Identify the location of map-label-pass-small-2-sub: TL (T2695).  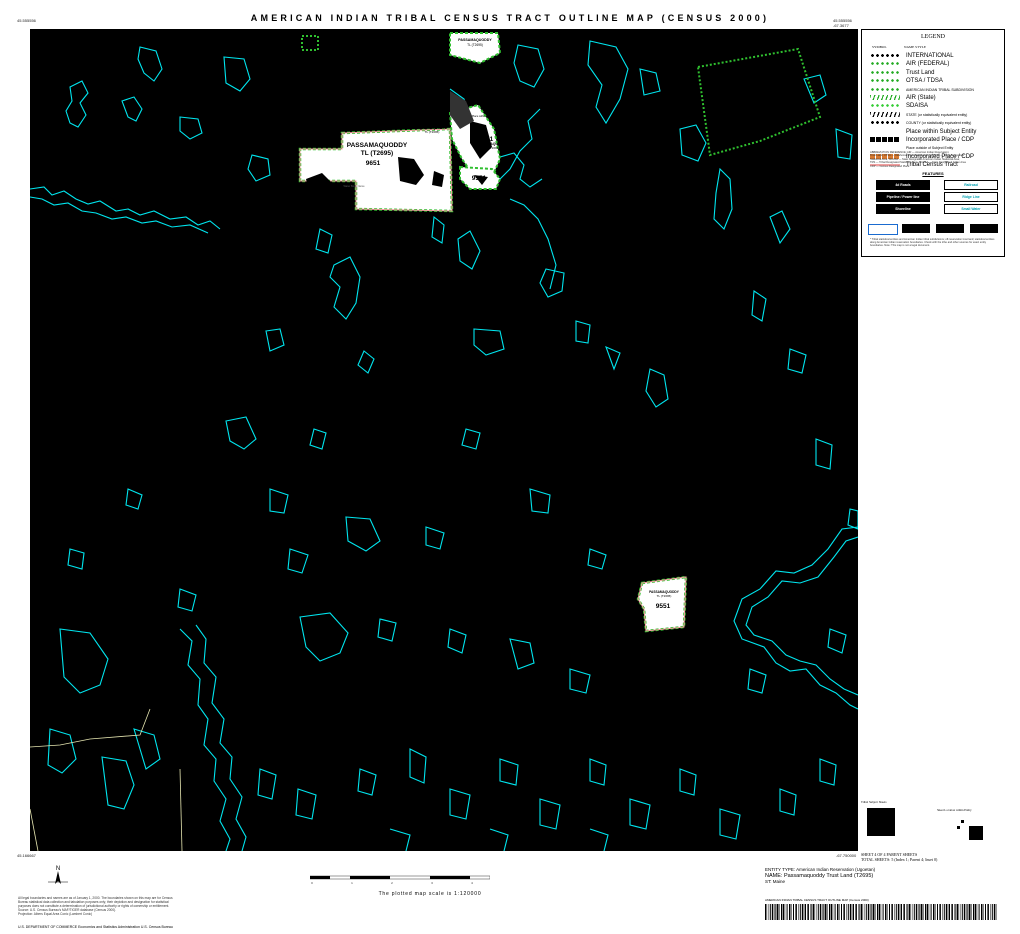
(492, 148).